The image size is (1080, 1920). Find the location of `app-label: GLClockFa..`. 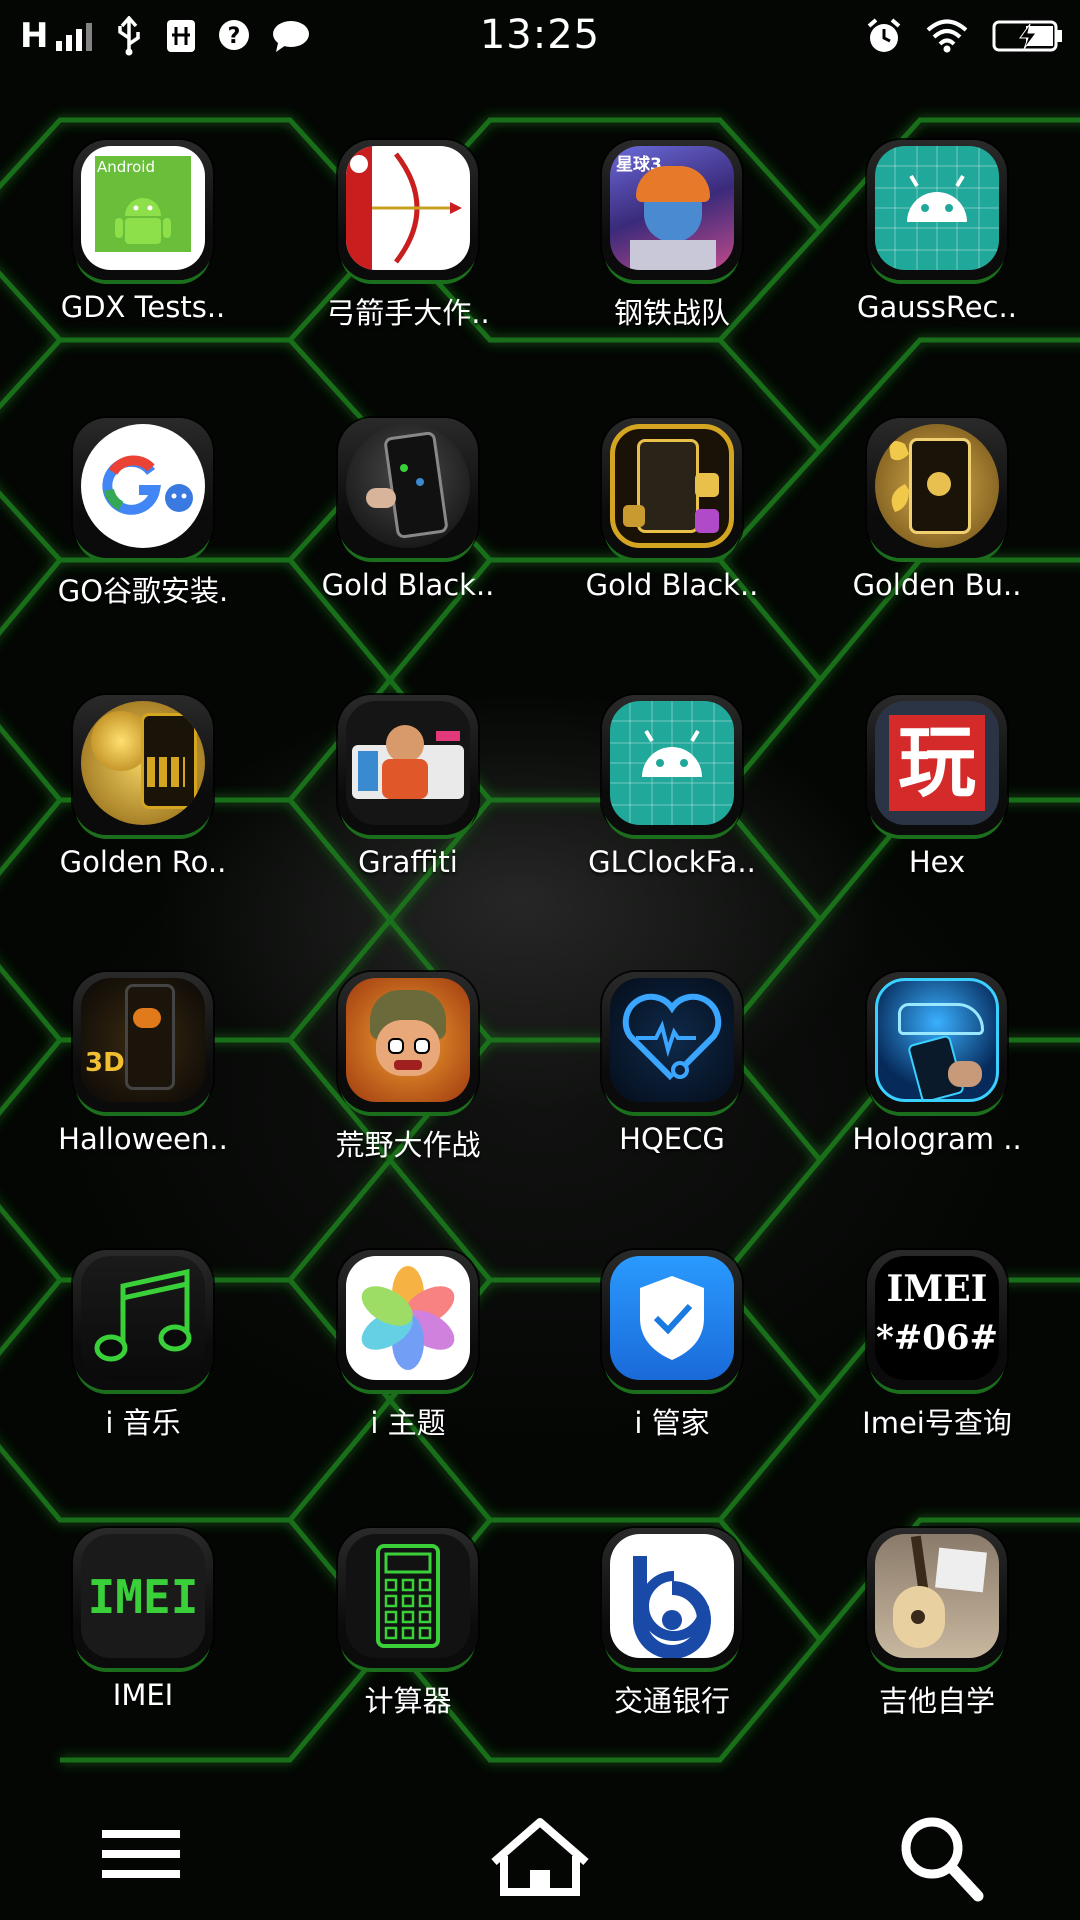

app-label: GLClockFa.. is located at coordinates (672, 862).